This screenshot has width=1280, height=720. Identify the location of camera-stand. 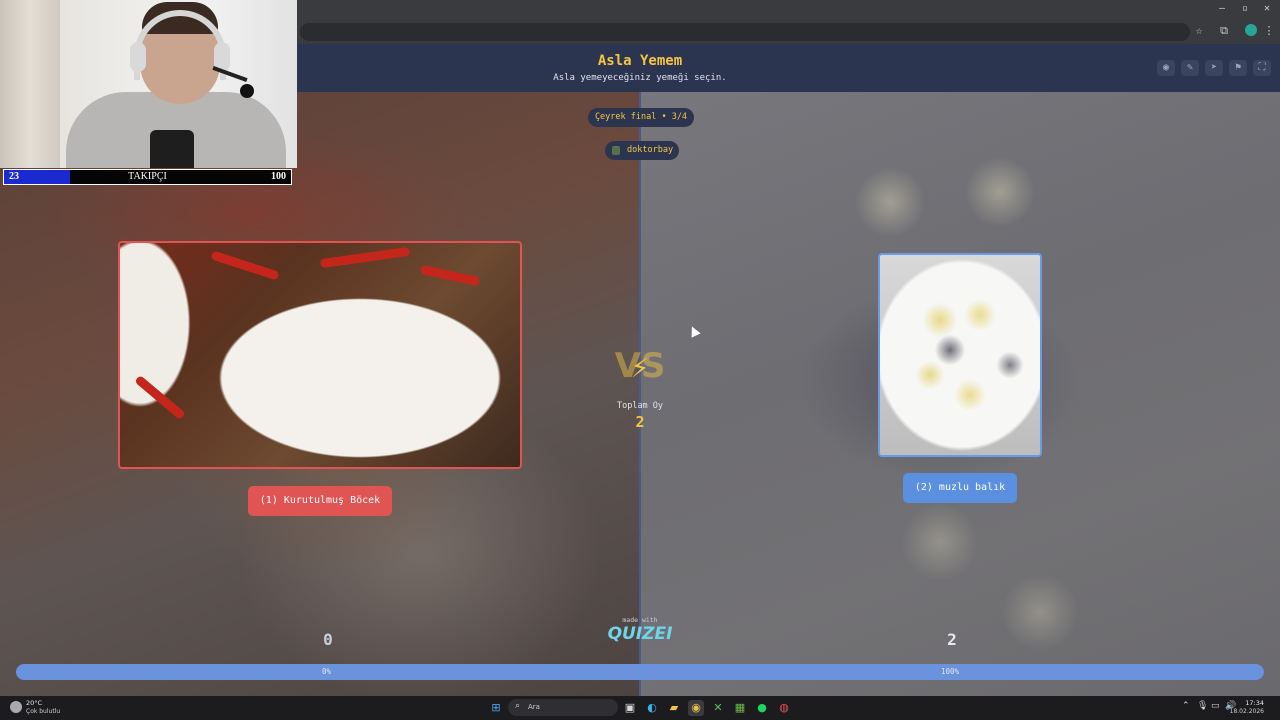
(172, 149).